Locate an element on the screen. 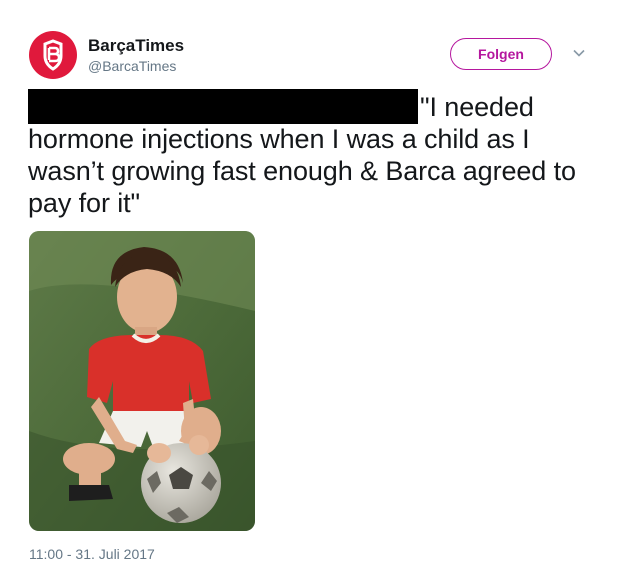 This screenshot has height=571, width=620. avatar is located at coordinates (53, 55).